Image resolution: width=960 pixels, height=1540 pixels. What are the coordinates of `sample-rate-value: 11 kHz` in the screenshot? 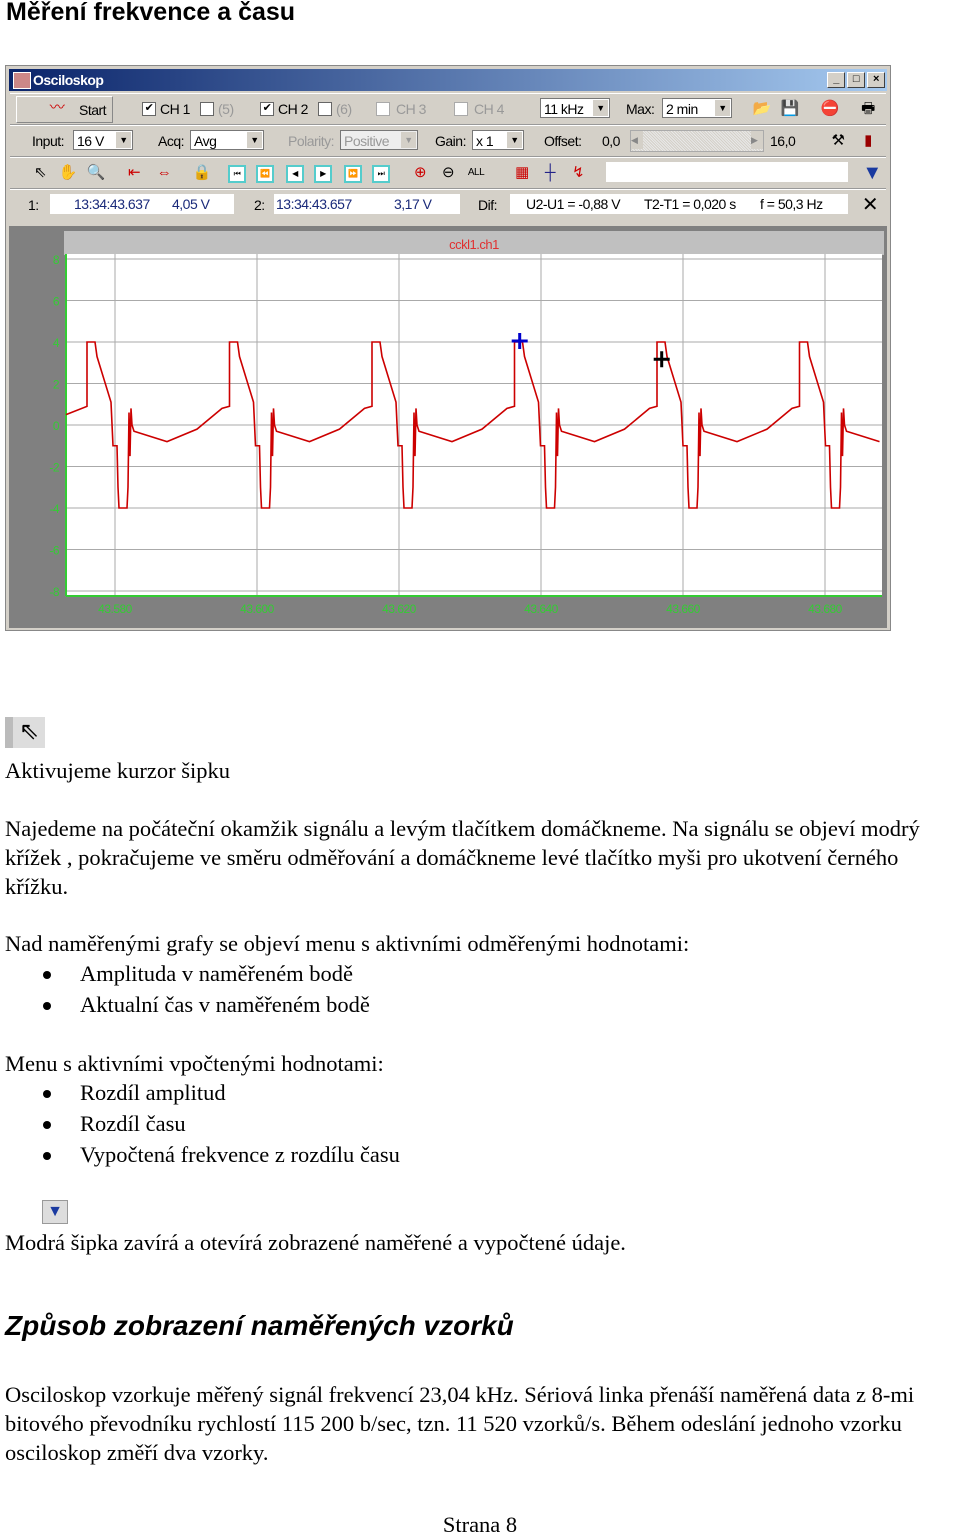 It's located at (564, 109).